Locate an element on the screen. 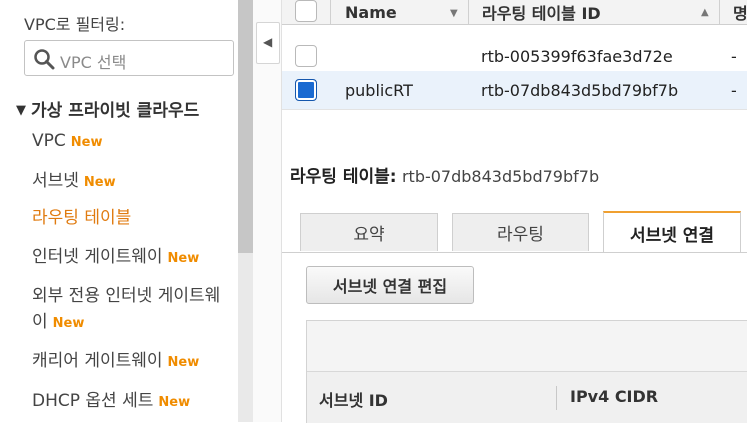  tab-routes: 라우팅 is located at coordinates (520, 232).